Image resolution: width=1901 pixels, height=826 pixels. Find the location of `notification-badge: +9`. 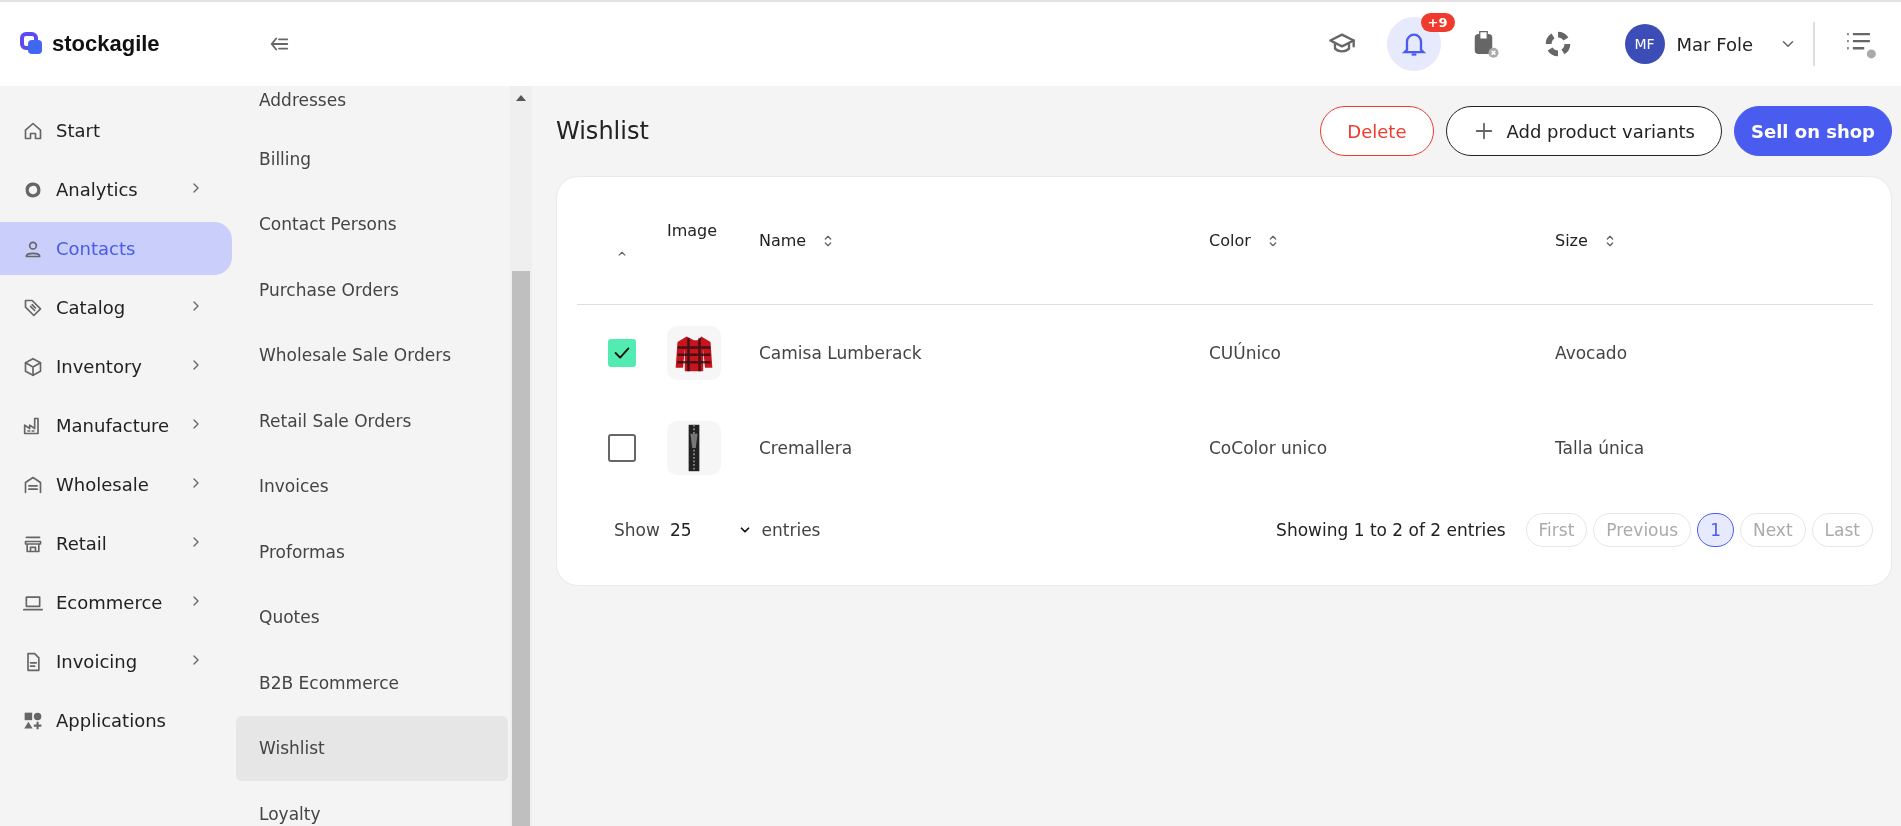

notification-badge: +9 is located at coordinates (1437, 22).